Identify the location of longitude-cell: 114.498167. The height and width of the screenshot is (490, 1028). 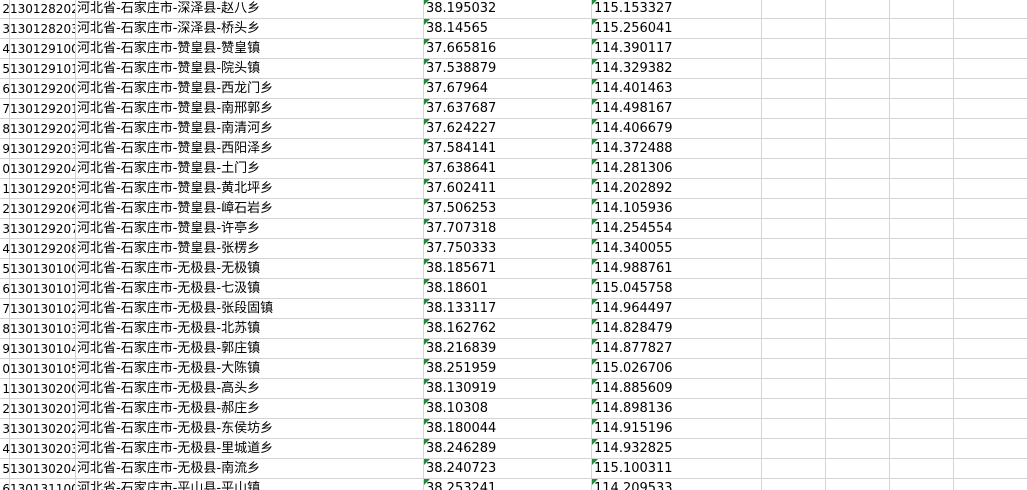
(677, 109).